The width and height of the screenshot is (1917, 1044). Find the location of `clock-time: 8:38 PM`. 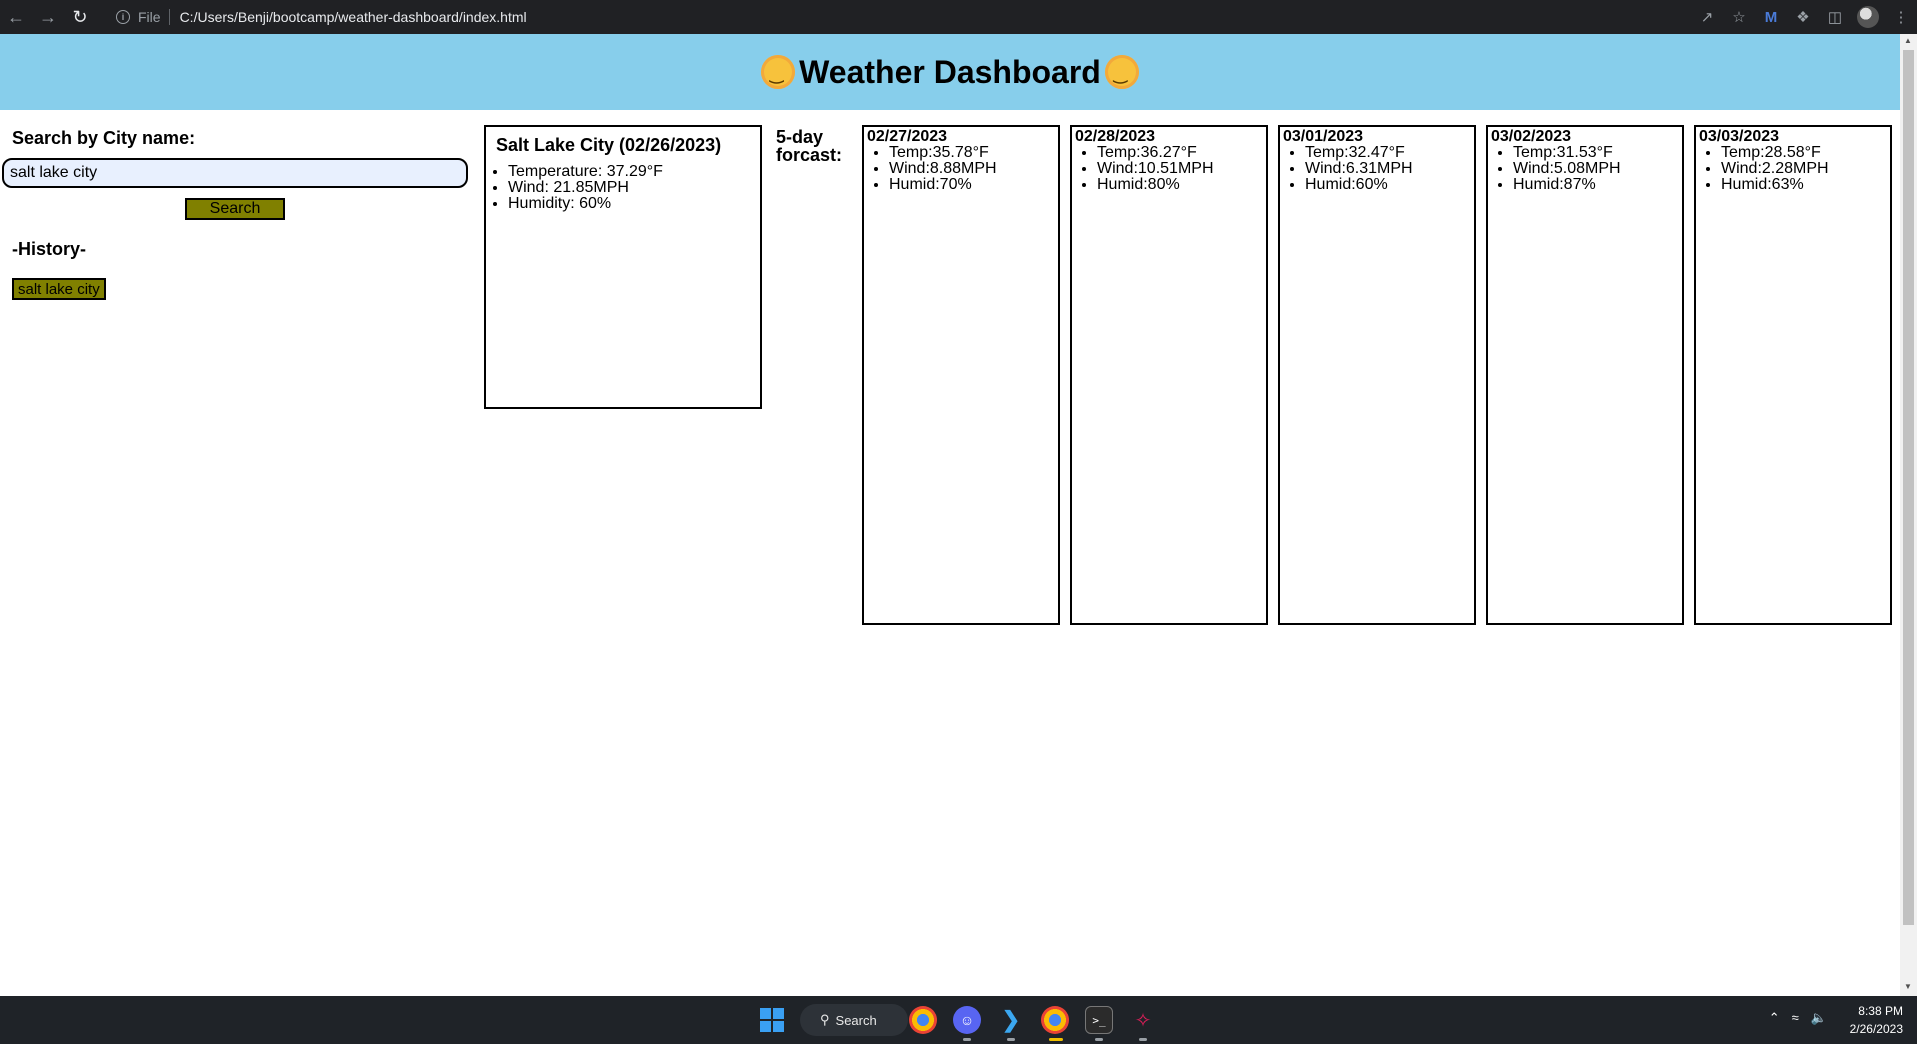

clock-time: 8:38 PM is located at coordinates (1880, 1011).